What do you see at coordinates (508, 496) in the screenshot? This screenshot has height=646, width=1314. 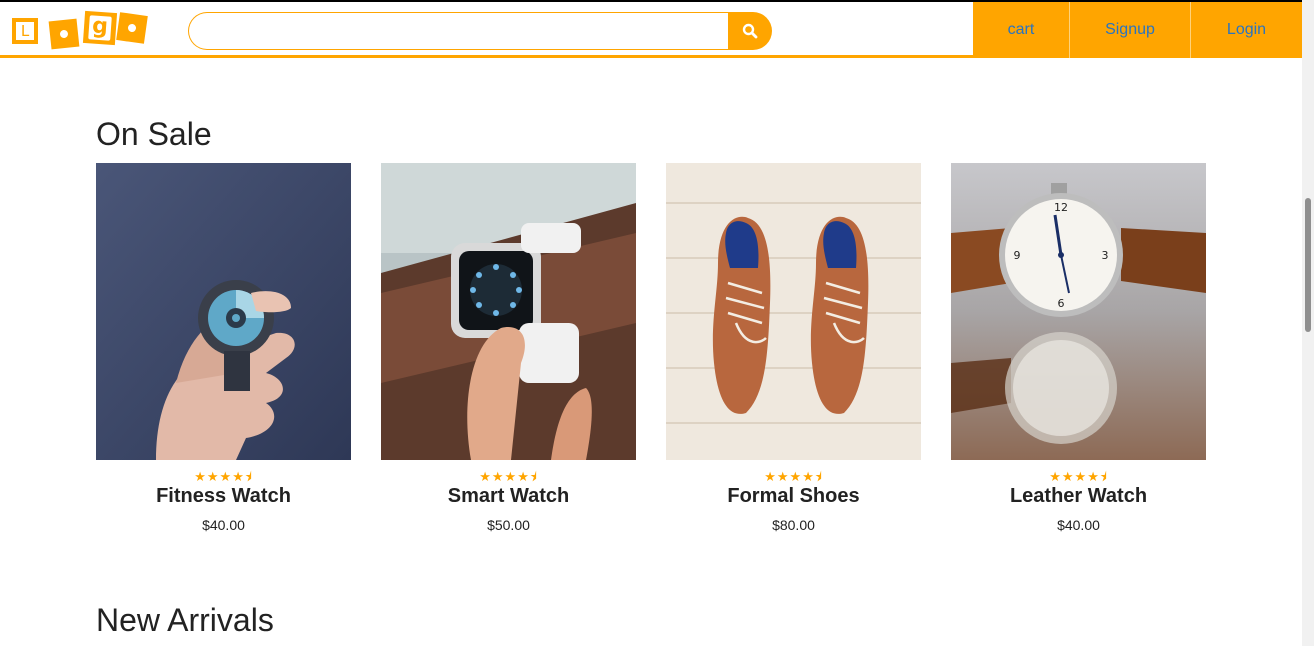 I see `product-name: Smart Watch` at bounding box center [508, 496].